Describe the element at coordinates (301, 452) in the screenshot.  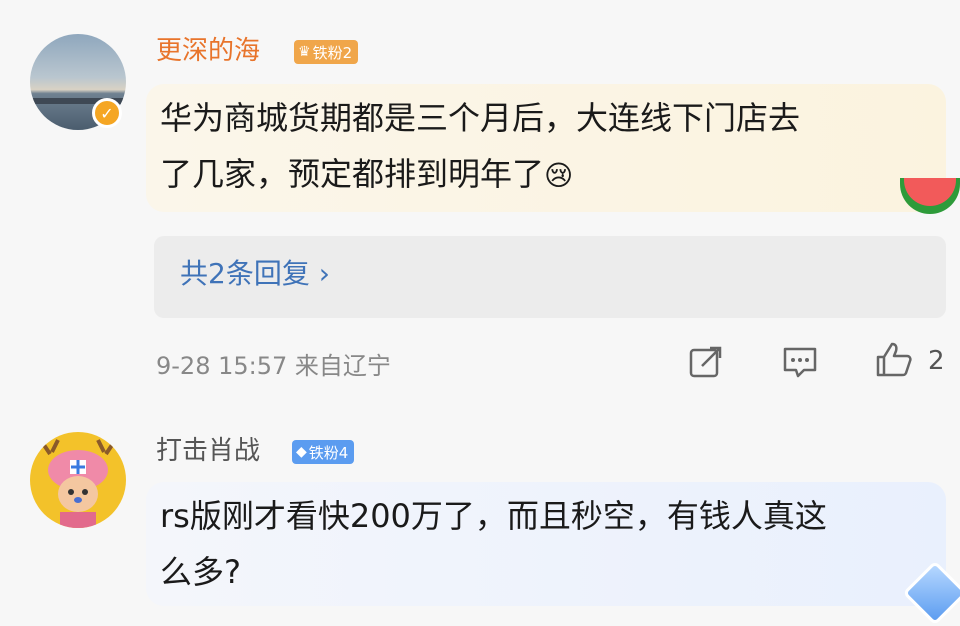
I see `diamond-icon: ◆` at that location.